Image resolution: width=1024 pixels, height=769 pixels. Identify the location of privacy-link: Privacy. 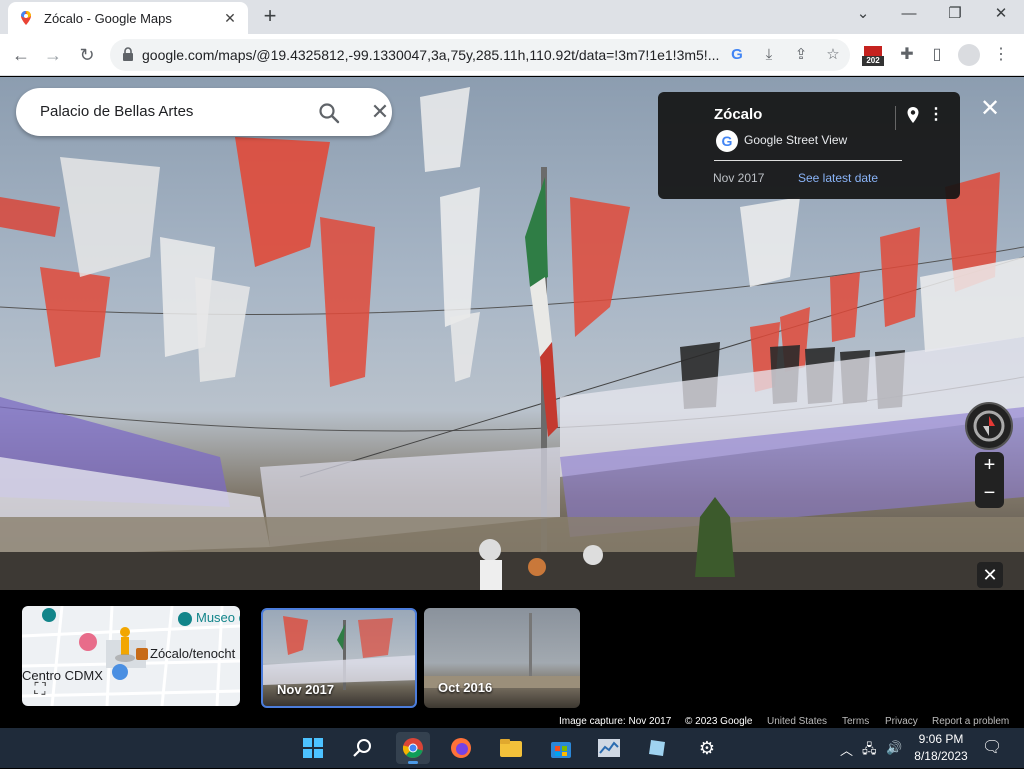
(901, 721).